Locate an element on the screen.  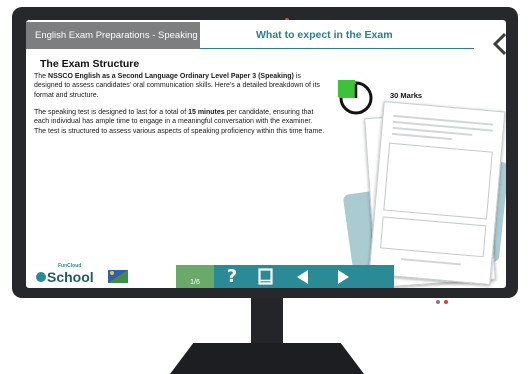
prev-arrow-icon is located at coordinates (302, 276).